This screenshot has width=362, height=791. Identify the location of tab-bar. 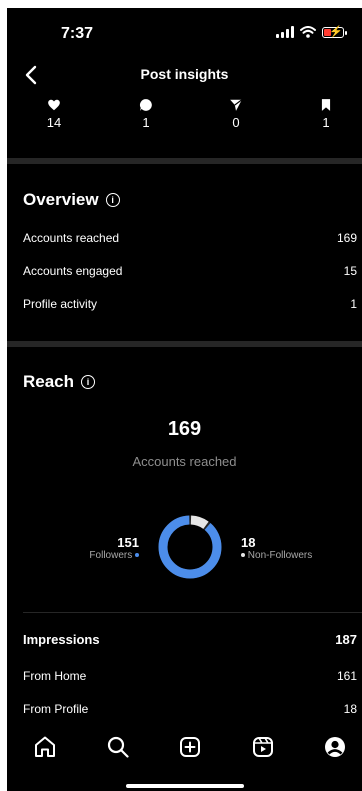
(184, 750).